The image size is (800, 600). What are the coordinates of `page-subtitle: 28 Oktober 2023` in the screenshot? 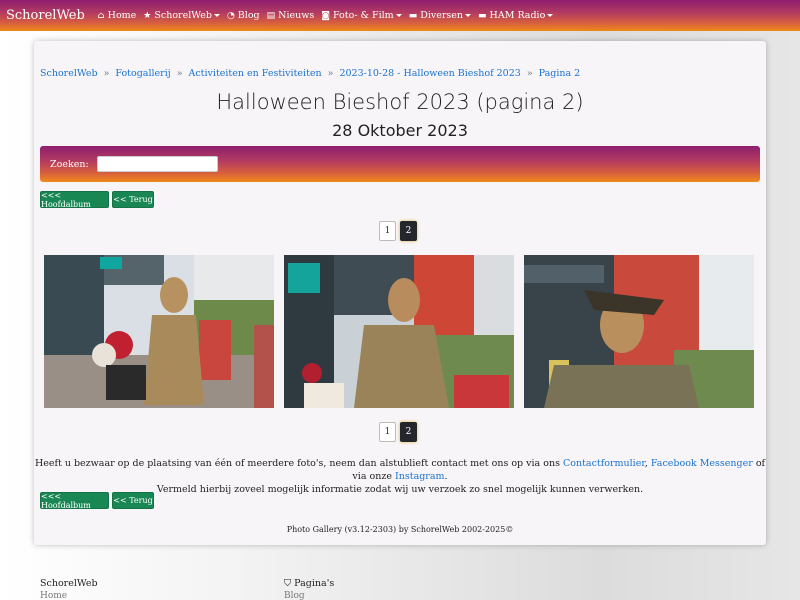 It's located at (400, 130).